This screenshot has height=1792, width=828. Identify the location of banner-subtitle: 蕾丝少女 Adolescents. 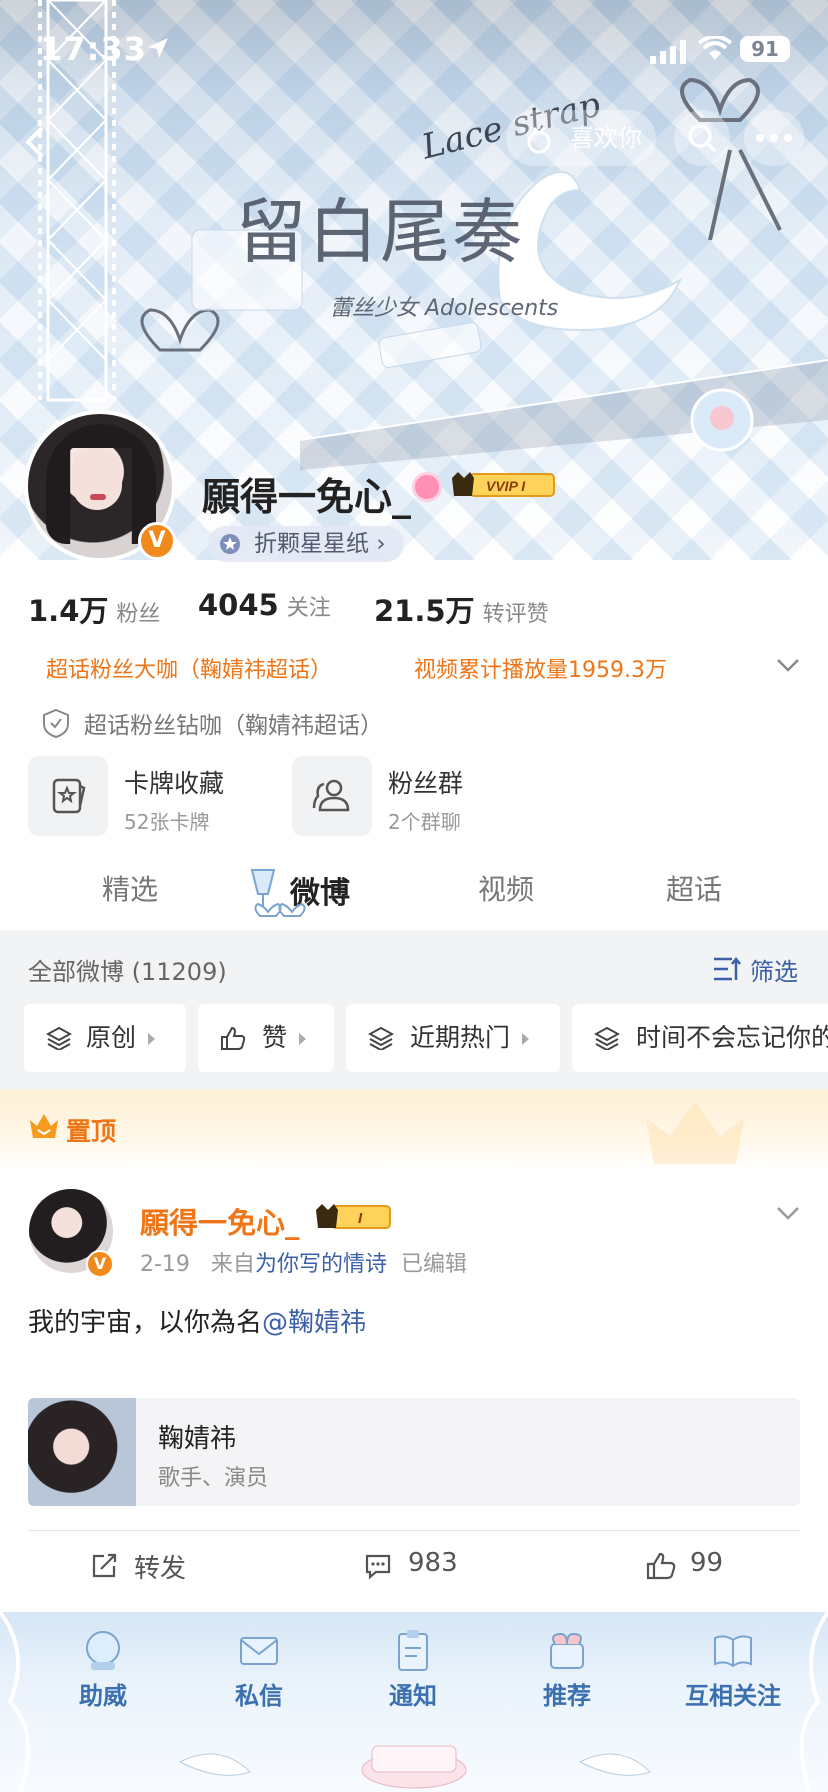
(444, 308).